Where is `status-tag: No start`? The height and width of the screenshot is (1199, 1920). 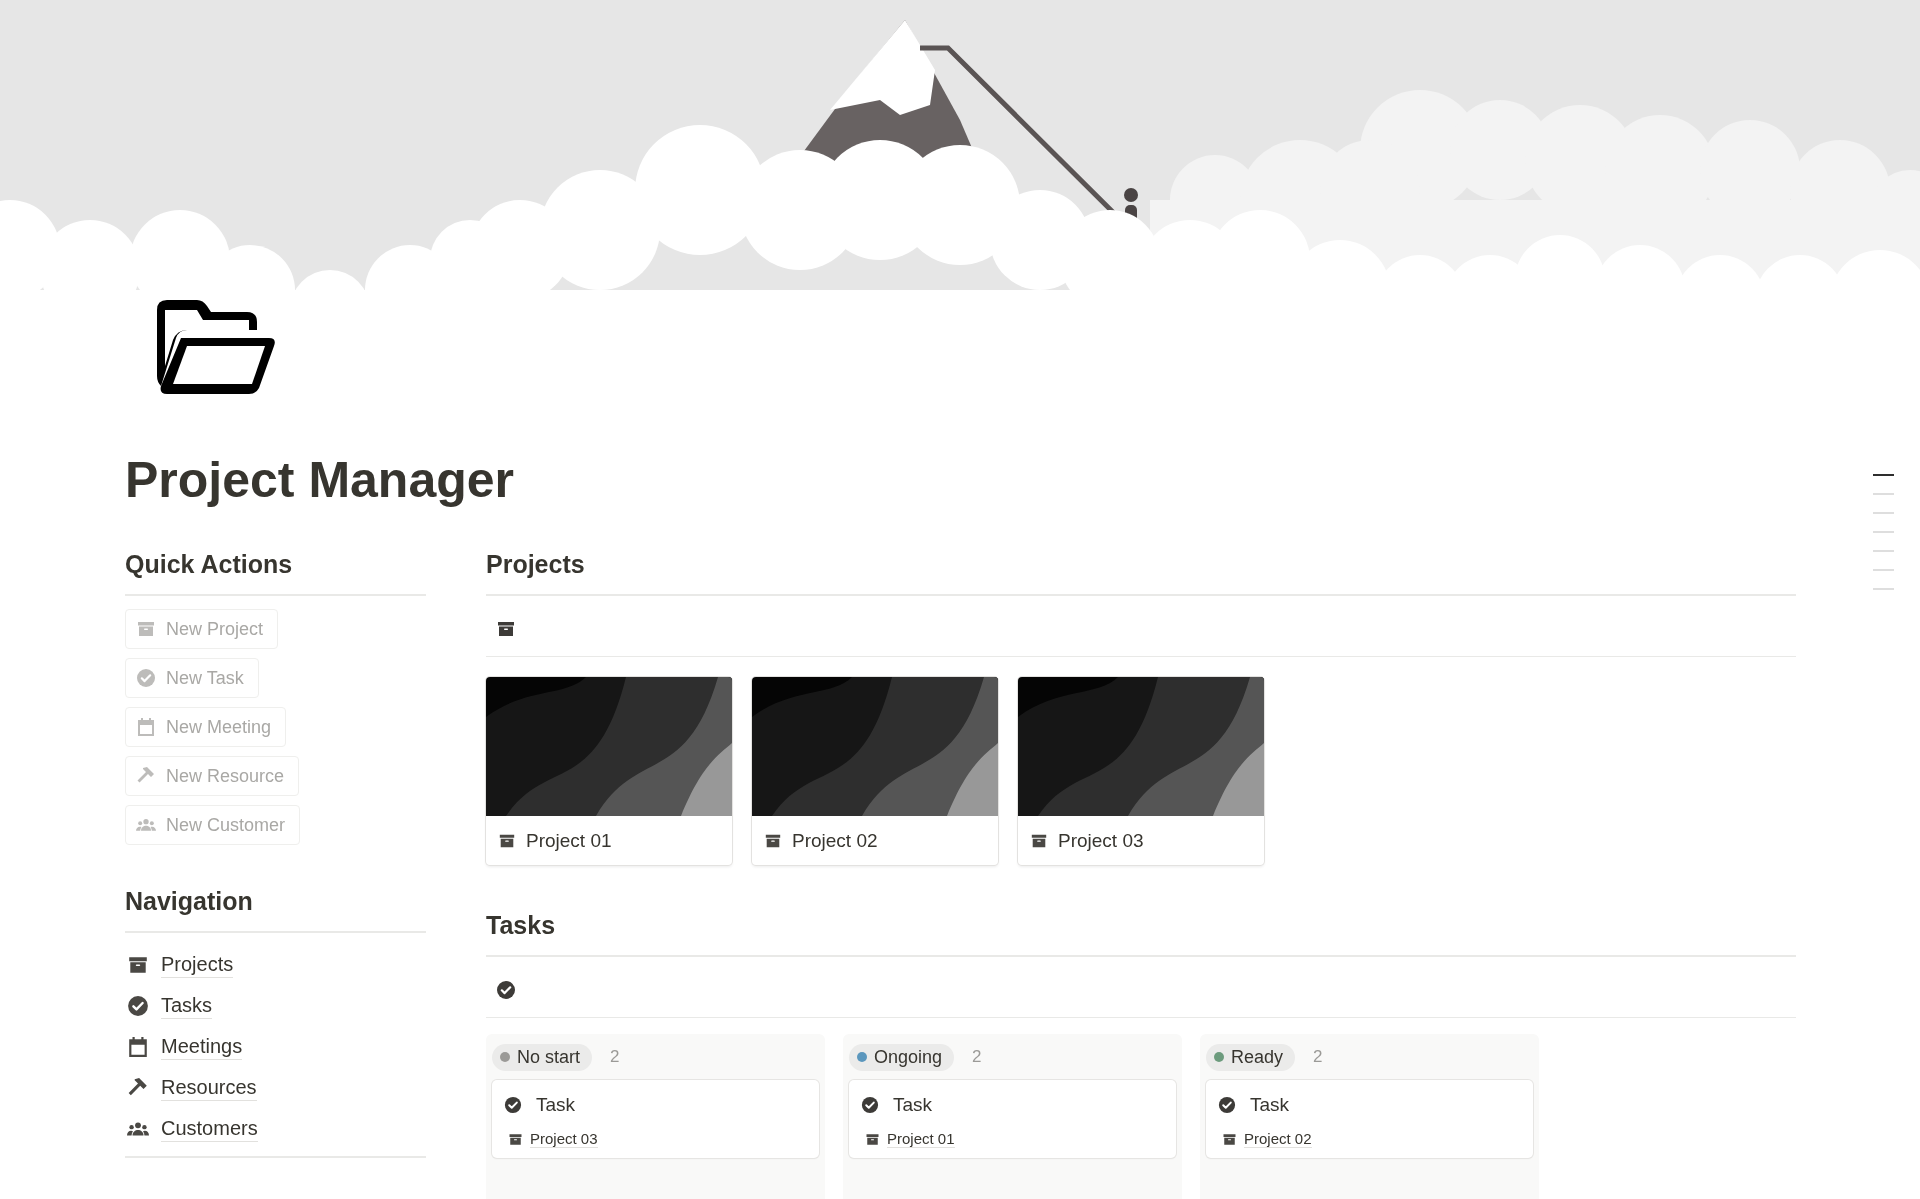 status-tag: No start is located at coordinates (542, 1057).